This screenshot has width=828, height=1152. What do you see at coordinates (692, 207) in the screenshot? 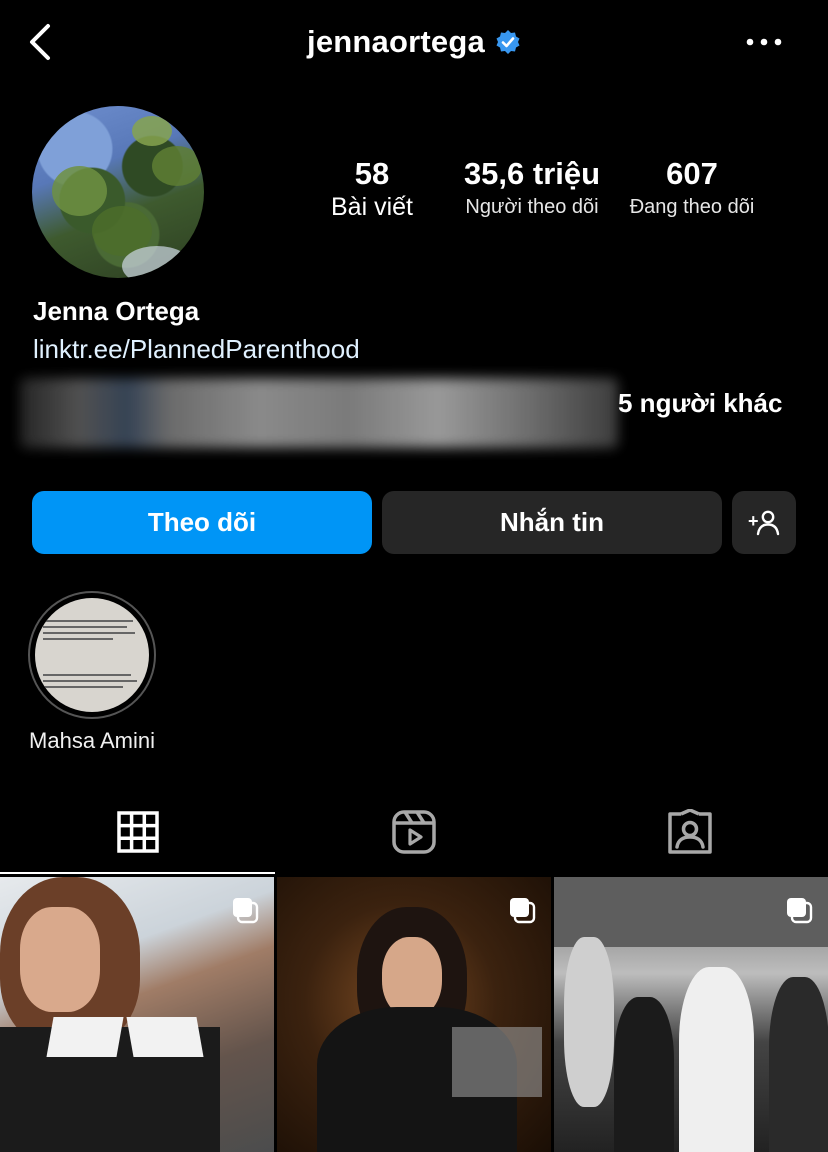
I see `following-label: Đang theo dõi` at bounding box center [692, 207].